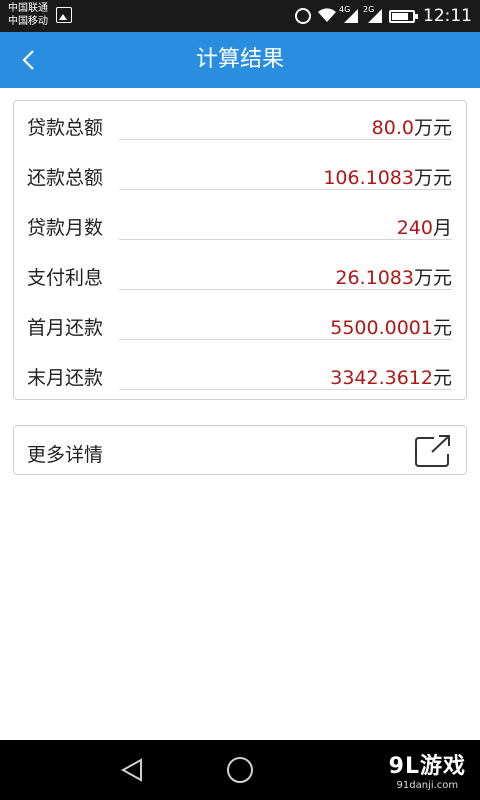 Image resolution: width=480 pixels, height=800 pixels. I want to click on row-label: 还款总额, so click(65, 178).